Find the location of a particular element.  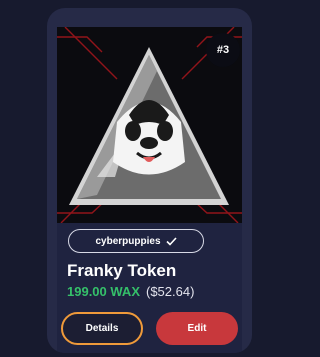

collection-tag: cyberpuppies is located at coordinates (136, 241).